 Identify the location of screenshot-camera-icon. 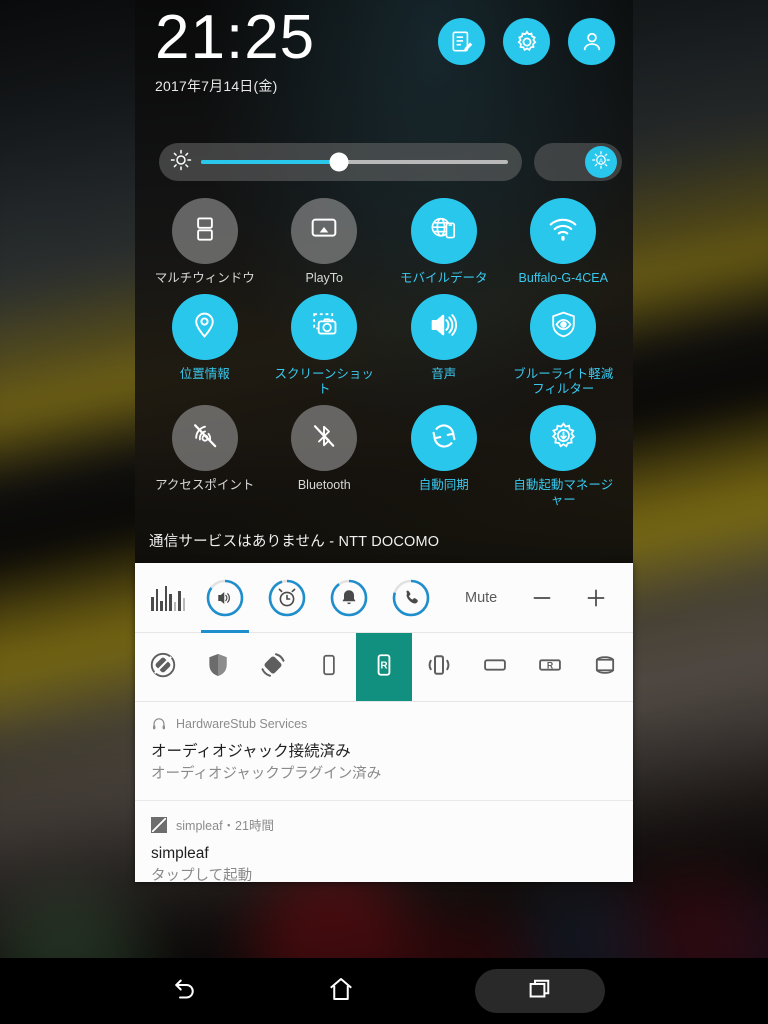
(324, 327).